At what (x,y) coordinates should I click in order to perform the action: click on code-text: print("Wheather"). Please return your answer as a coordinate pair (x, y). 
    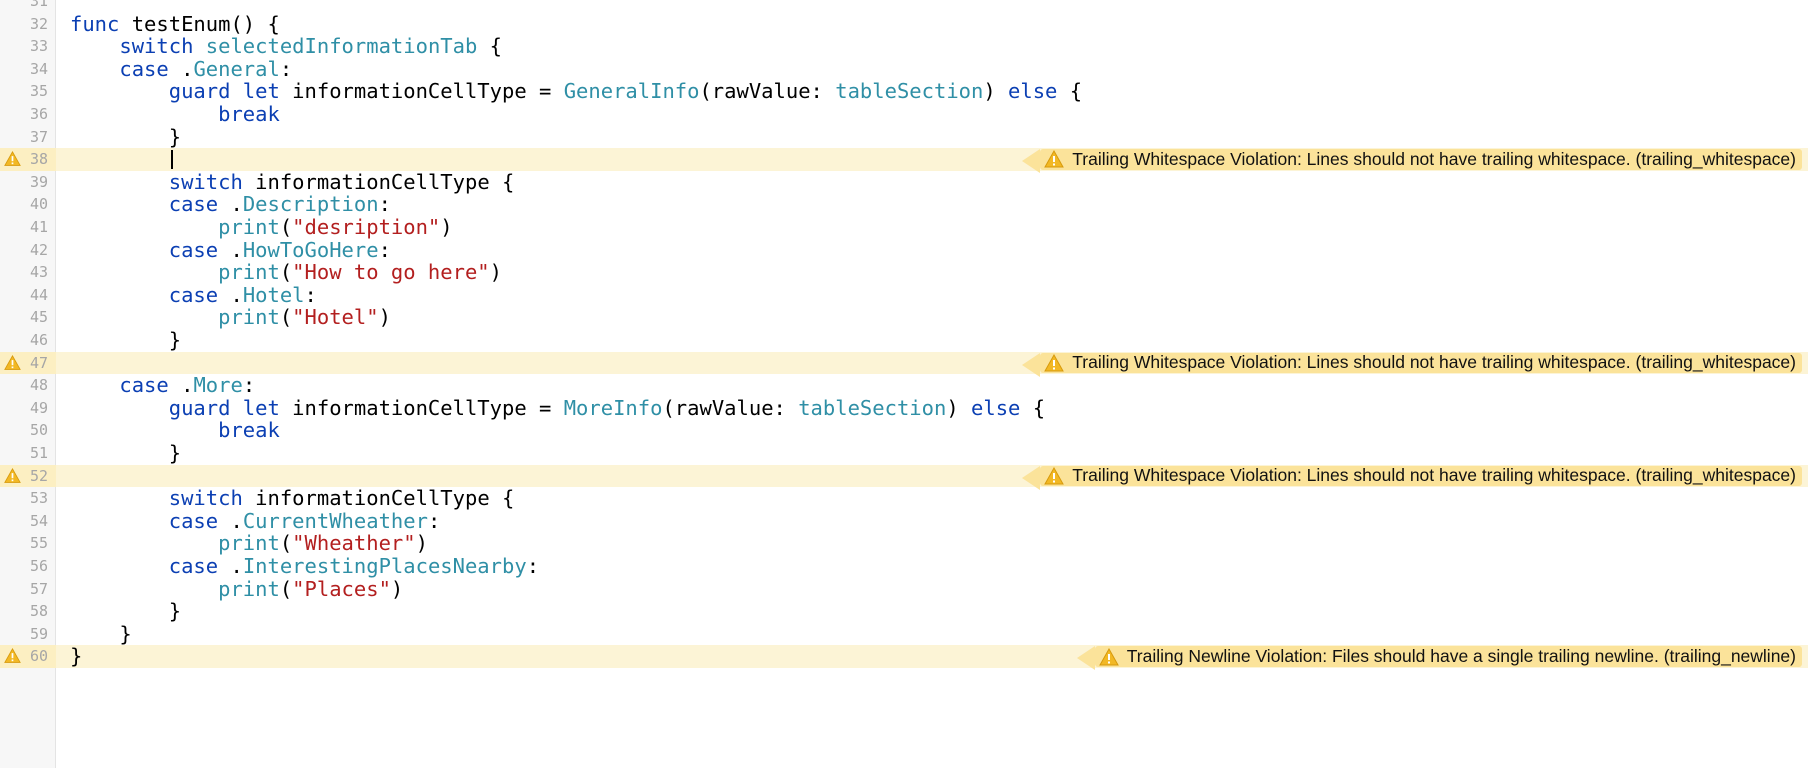
    Looking at the image, I should click on (249, 543).